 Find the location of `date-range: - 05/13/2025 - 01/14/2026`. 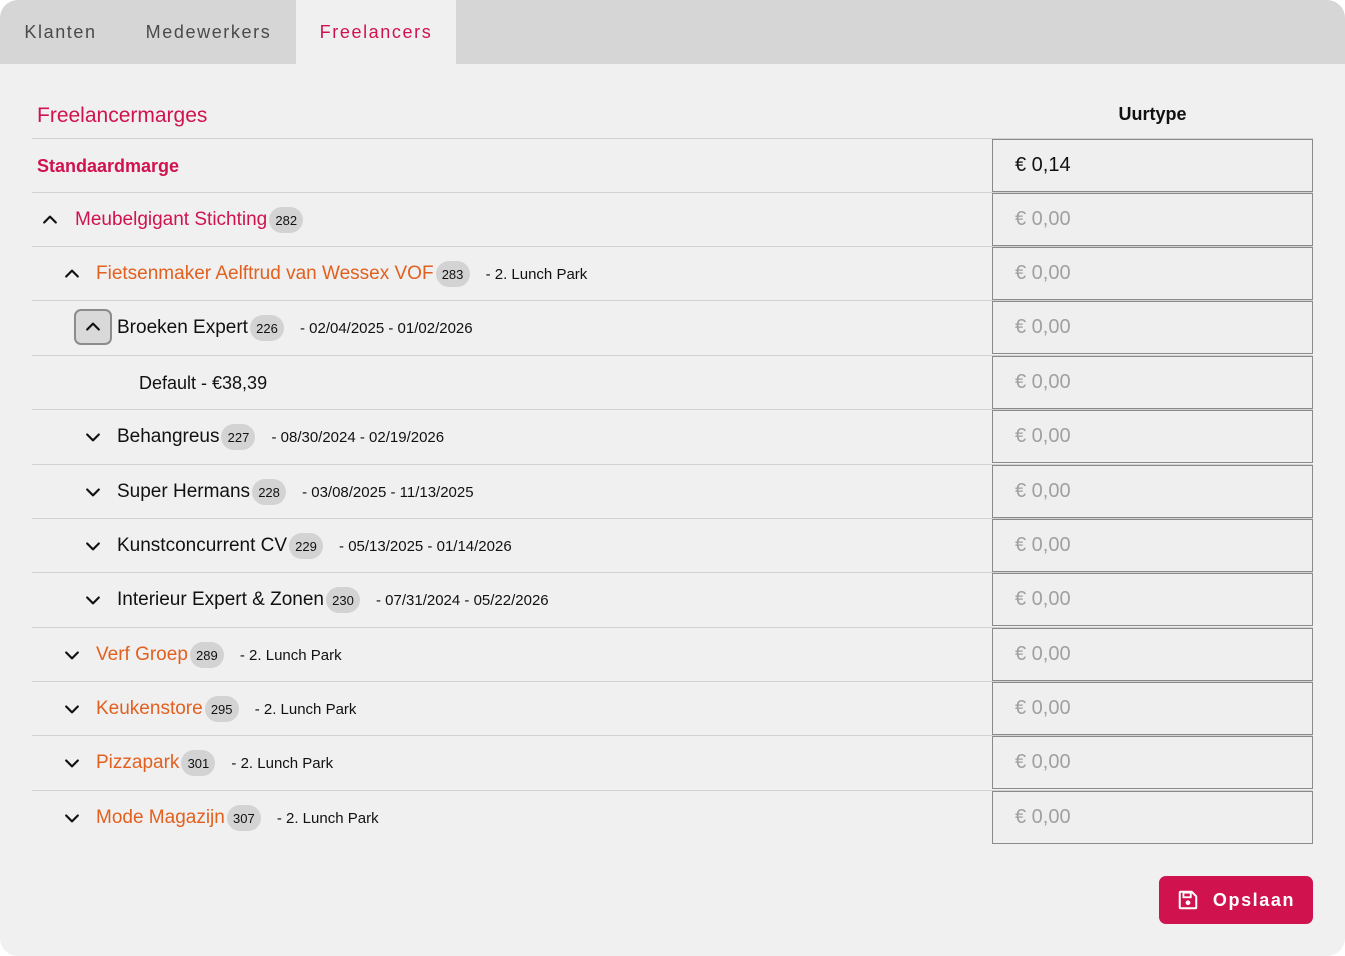

date-range: - 05/13/2025 - 01/14/2026 is located at coordinates (425, 546).